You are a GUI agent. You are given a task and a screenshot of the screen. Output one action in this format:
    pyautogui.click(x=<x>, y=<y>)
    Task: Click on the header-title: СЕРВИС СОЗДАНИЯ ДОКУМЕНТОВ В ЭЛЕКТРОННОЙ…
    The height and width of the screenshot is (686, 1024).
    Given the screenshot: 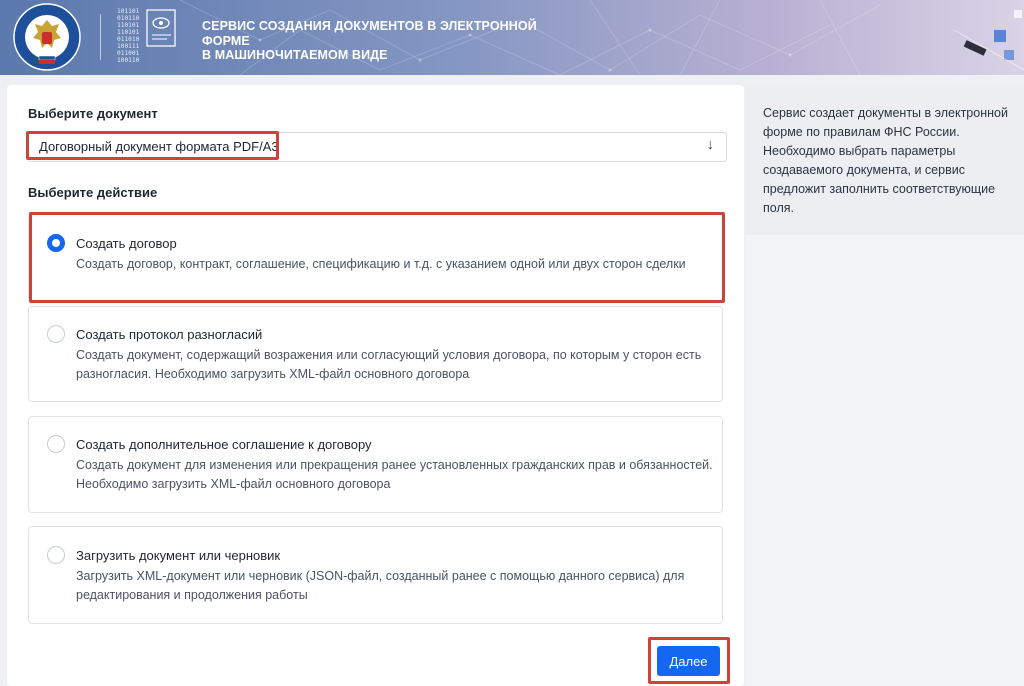 What is the action you would take?
    pyautogui.click(x=382, y=41)
    